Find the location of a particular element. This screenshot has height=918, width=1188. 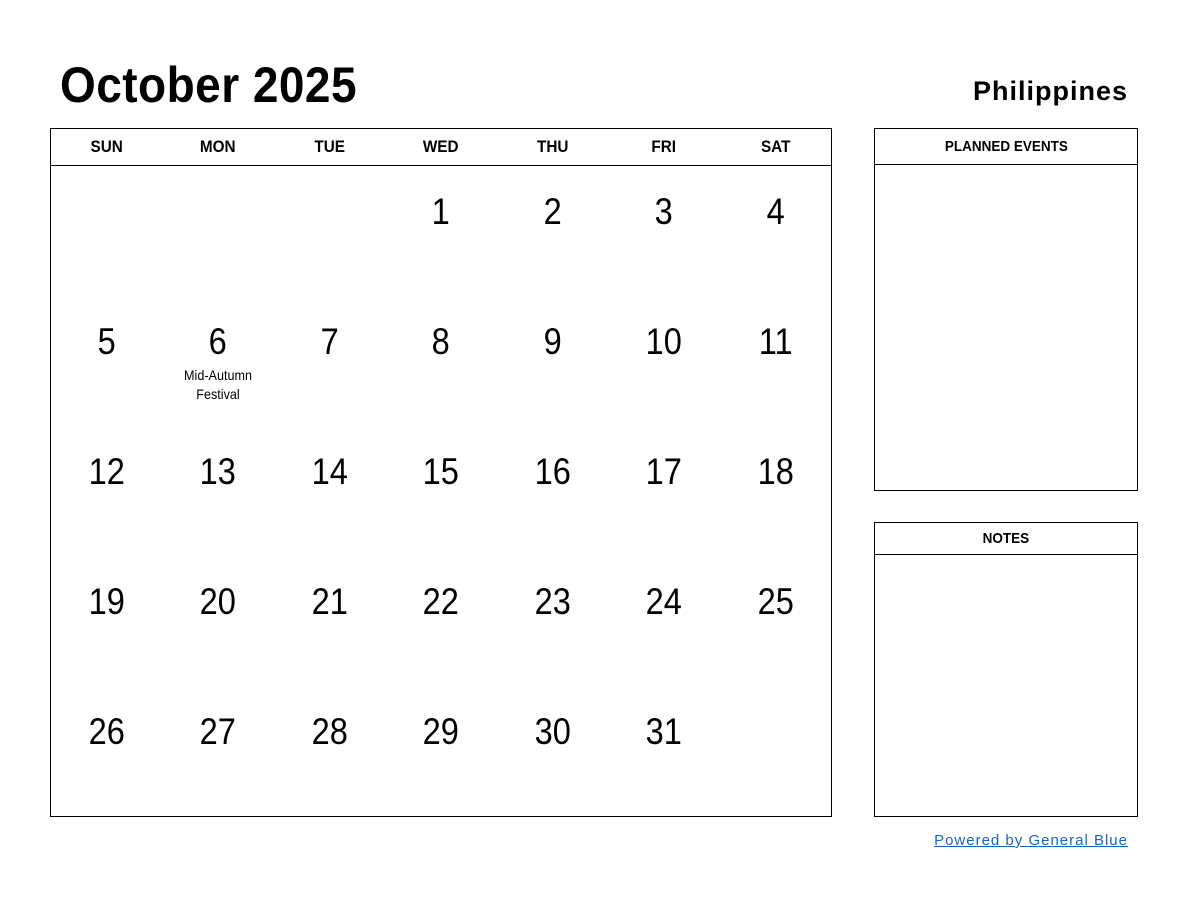

day-cell: 7 is located at coordinates (329, 361).